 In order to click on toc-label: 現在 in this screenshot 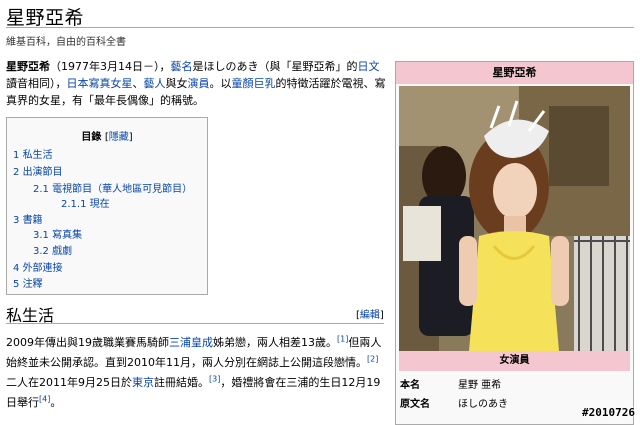, I will do `click(99, 204)`.